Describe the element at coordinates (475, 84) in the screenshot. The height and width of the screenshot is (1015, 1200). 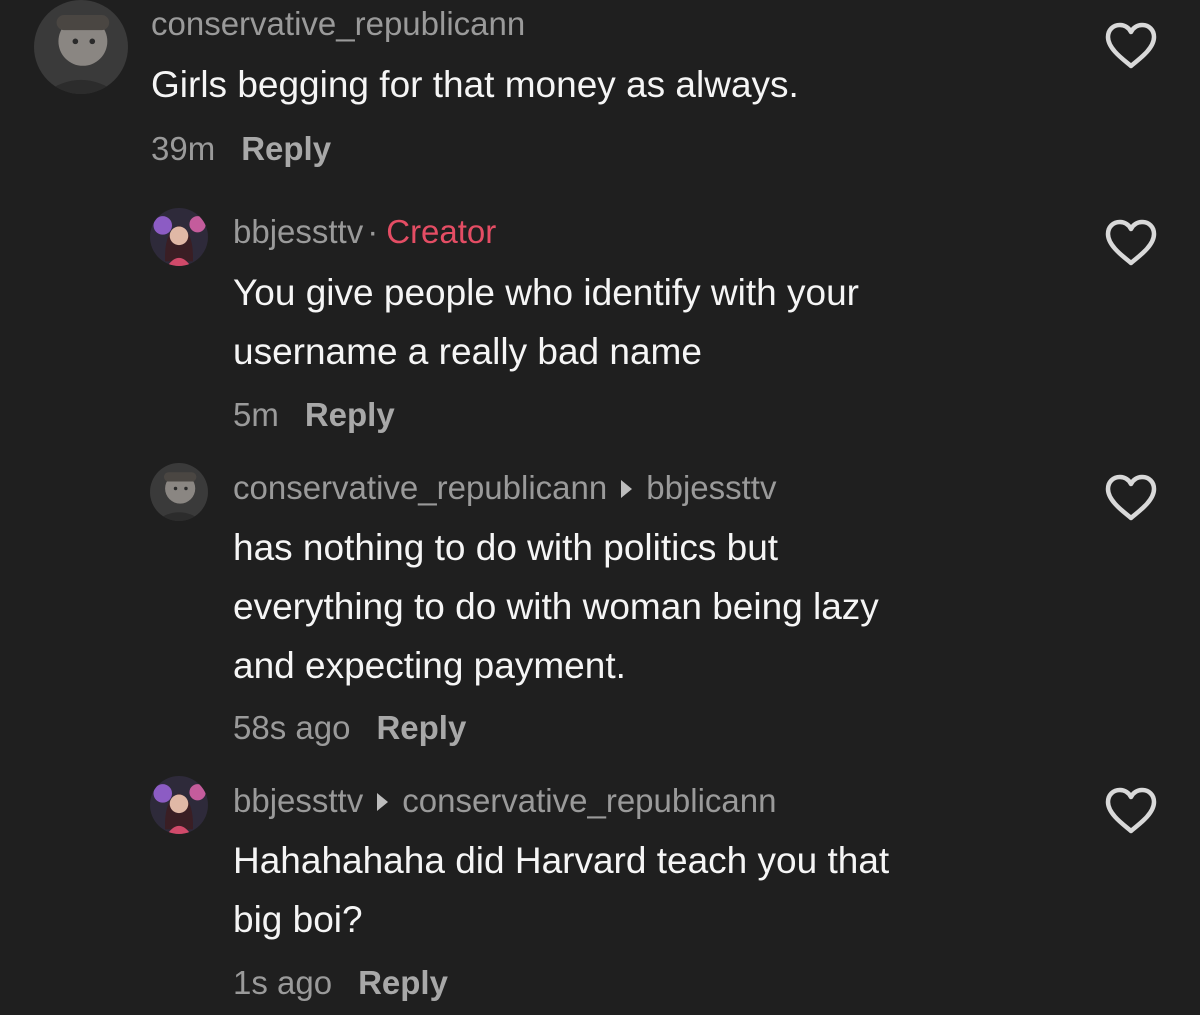
I see `comment-text: Girls begging for that money as always.` at that location.